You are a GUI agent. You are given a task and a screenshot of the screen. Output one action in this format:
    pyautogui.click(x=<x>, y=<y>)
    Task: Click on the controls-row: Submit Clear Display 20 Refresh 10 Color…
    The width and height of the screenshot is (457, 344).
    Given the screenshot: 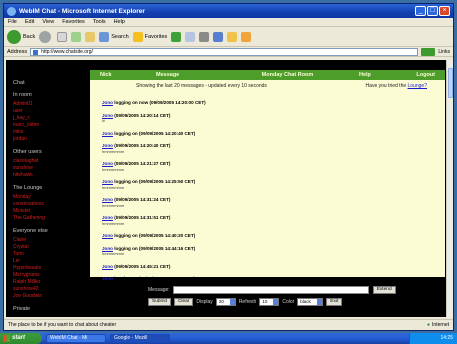 What is the action you would take?
    pyautogui.click(x=246, y=302)
    